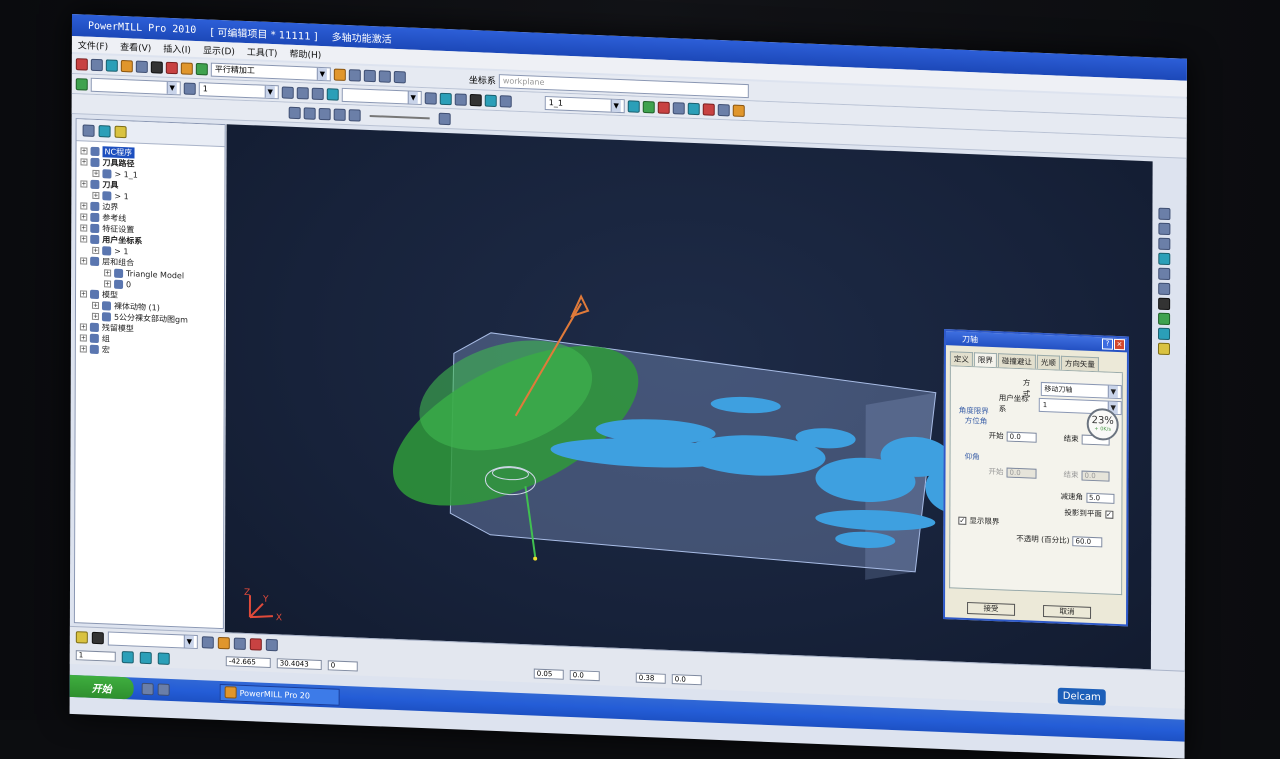 Image resolution: width=1280 pixels, height=759 pixels. I want to click on speed-slider, so click(400, 116).